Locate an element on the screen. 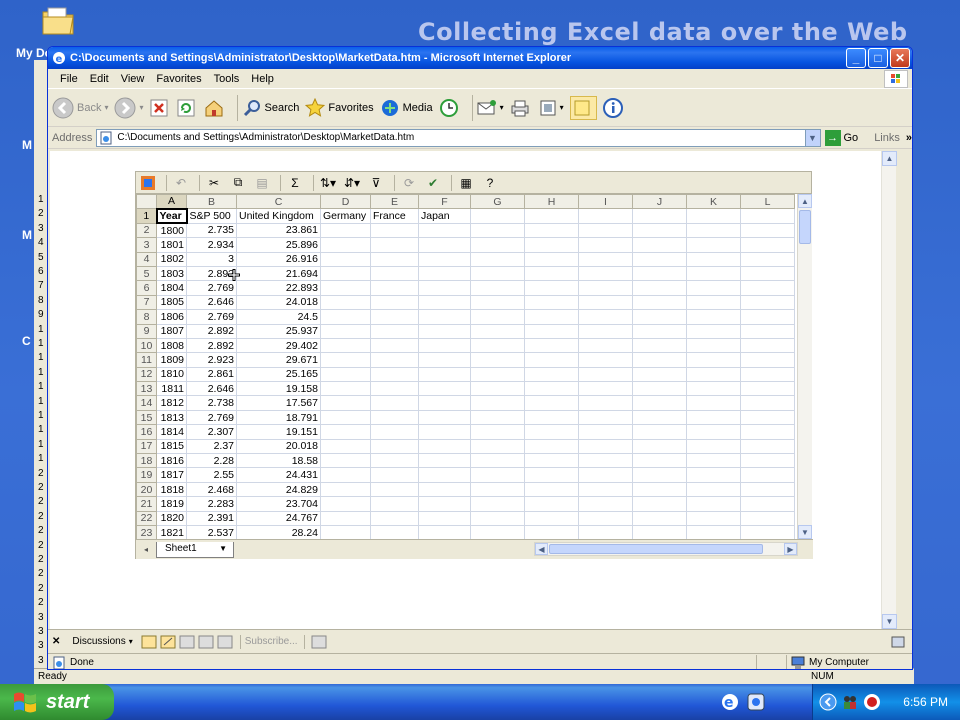 The height and width of the screenshot is (720, 960). notes-button is located at coordinates (583, 107).